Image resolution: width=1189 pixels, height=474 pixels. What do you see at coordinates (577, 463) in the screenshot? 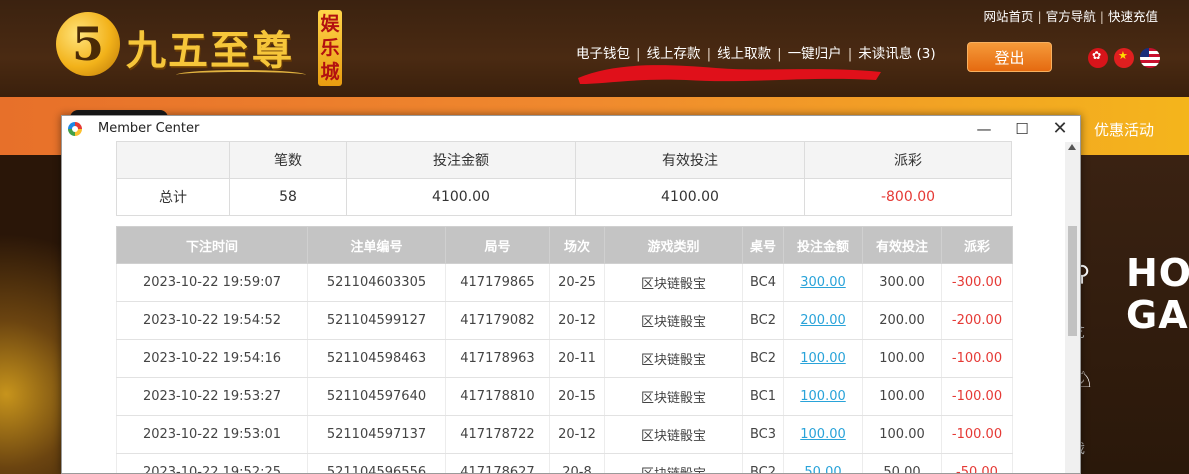
I see `cell-session: 20-8` at bounding box center [577, 463].